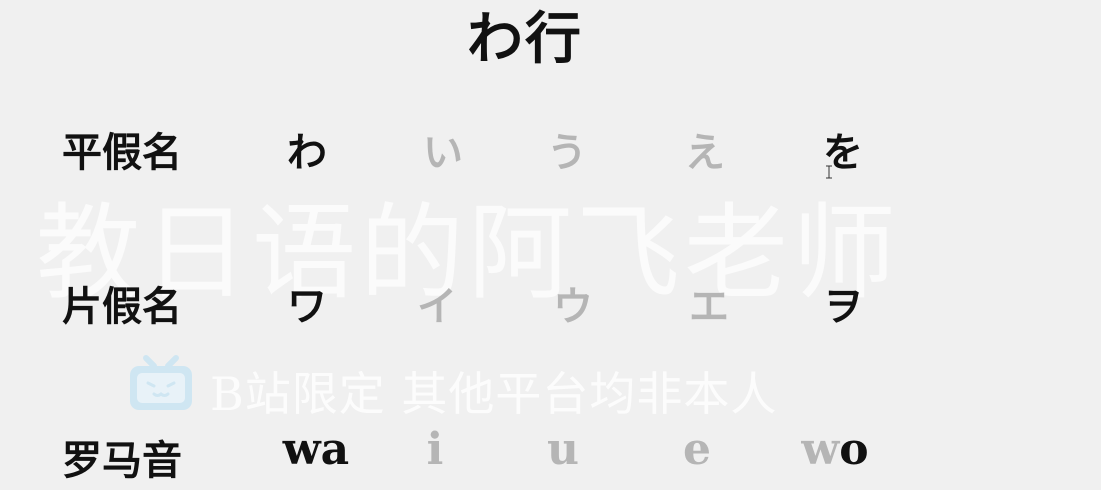 Image resolution: width=1101 pixels, height=490 pixels. I want to click on bilibili-tv-icon, so click(161, 382).